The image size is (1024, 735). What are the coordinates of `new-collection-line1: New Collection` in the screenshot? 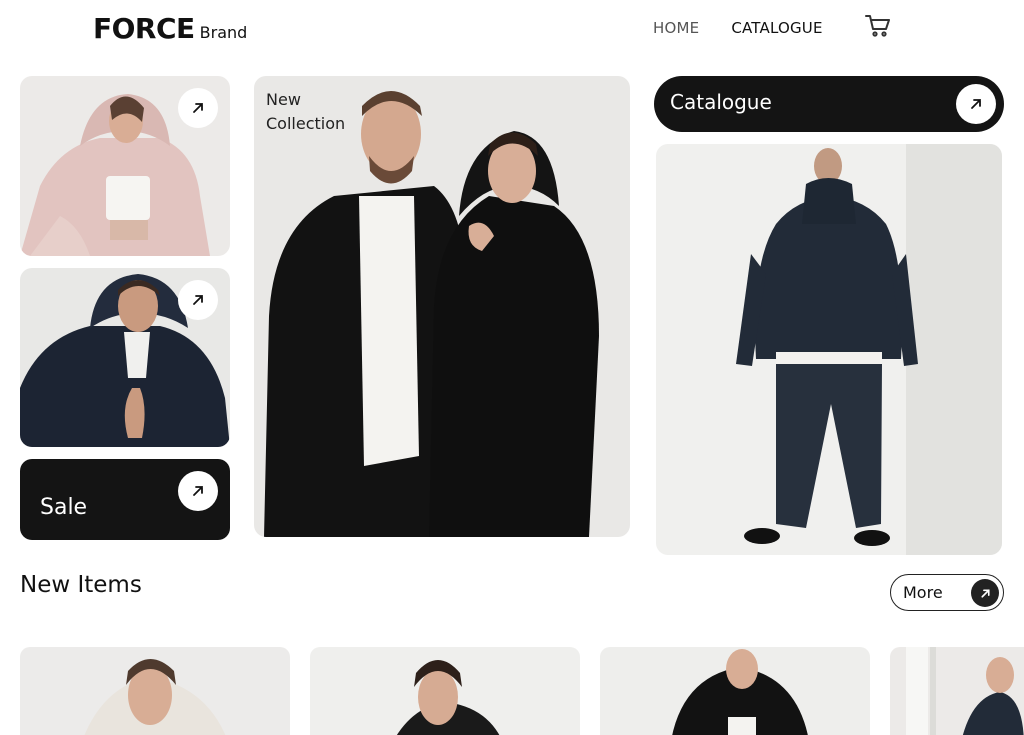 It's located at (306, 111).